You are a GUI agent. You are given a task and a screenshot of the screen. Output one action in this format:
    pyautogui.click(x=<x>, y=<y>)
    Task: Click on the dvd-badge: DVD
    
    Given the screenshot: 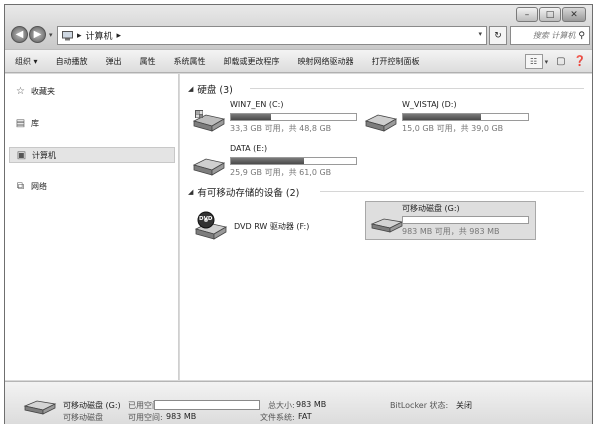 What is the action you would take?
    pyautogui.click(x=206, y=219)
    